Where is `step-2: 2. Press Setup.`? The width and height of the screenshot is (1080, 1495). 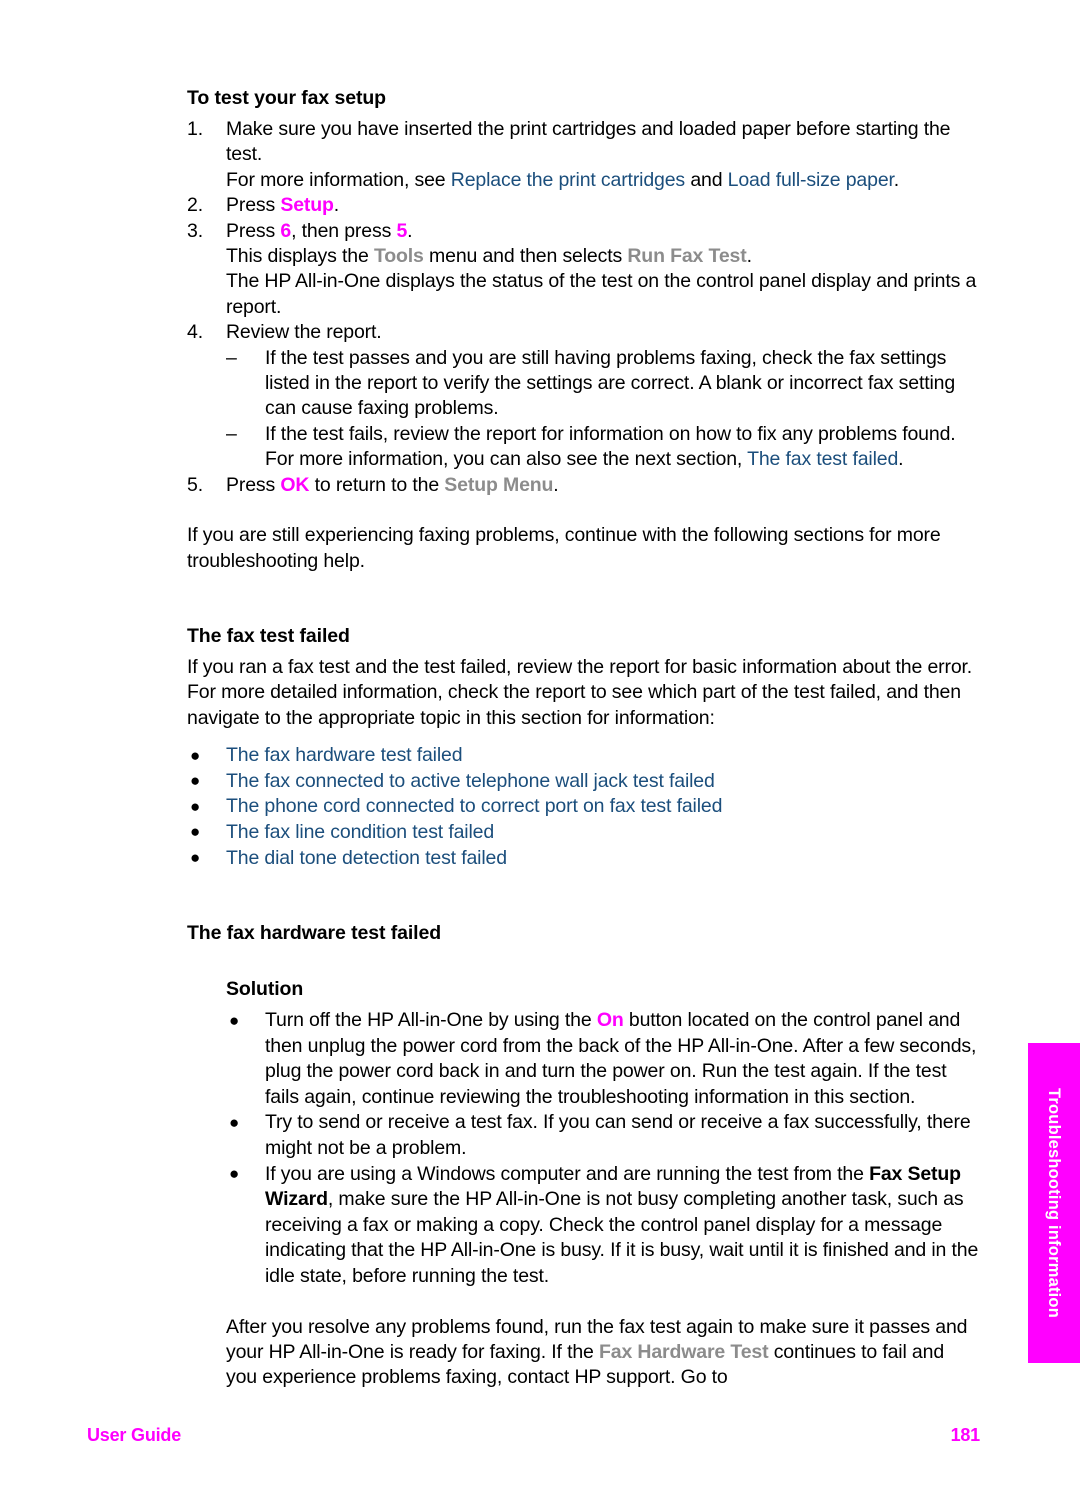
step-2: 2. Press Setup. is located at coordinates (583, 205).